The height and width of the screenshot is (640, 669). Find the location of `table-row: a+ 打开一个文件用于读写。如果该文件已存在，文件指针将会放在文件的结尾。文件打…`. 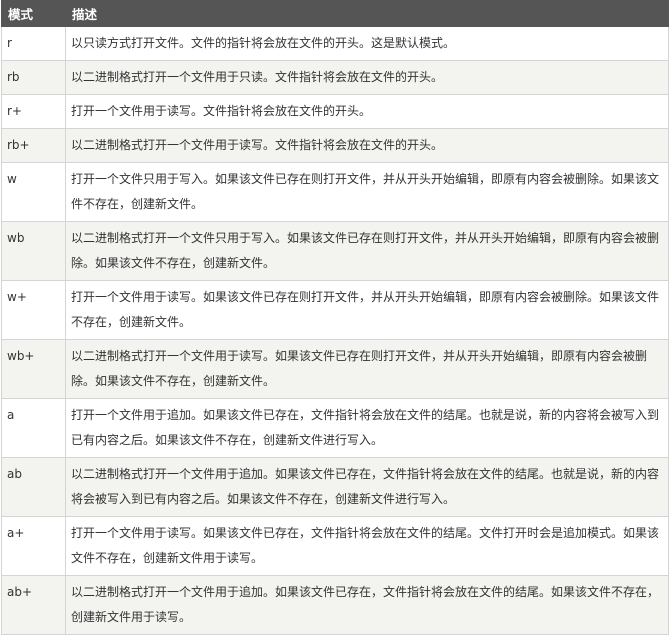

table-row: a+ 打开一个文件用于读写。如果该文件已存在，文件指针将会放在文件的结尾。文件打… is located at coordinates (335, 546).